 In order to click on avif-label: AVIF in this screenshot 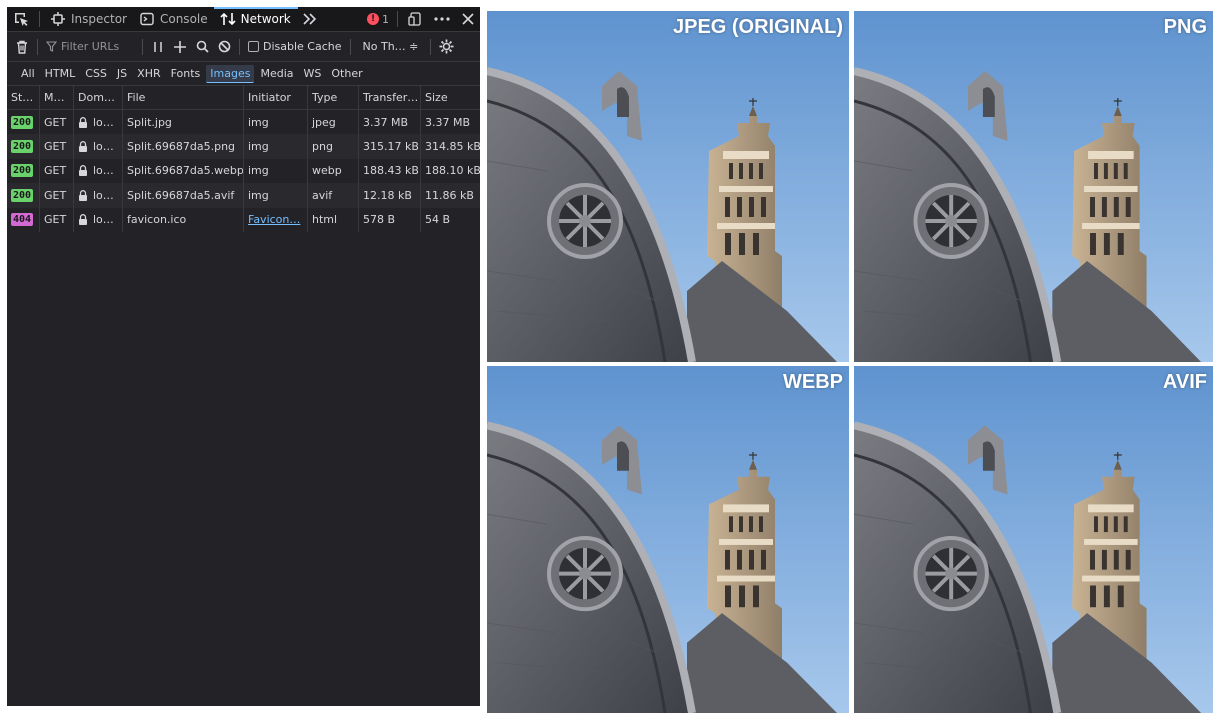, I will do `click(1184, 382)`.